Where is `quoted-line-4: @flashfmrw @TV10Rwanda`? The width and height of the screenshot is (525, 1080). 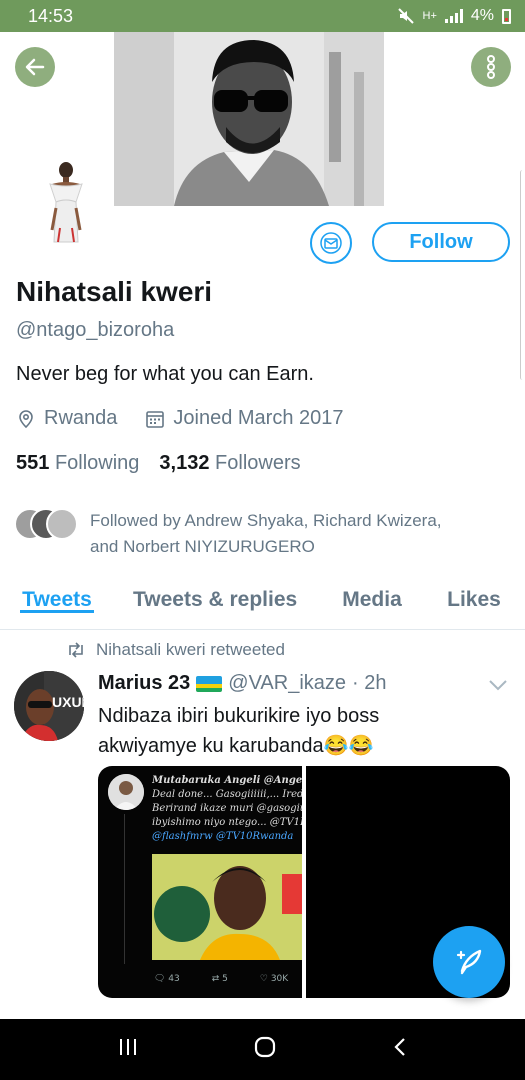 quoted-line-4: @flashfmrw @TV10Rwanda is located at coordinates (223, 836).